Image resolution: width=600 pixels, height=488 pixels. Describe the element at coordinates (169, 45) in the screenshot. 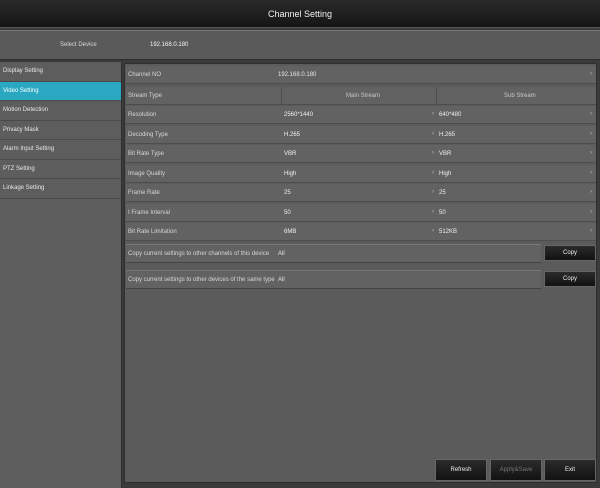

I see `select-device-value: 192.168.0.180` at that location.